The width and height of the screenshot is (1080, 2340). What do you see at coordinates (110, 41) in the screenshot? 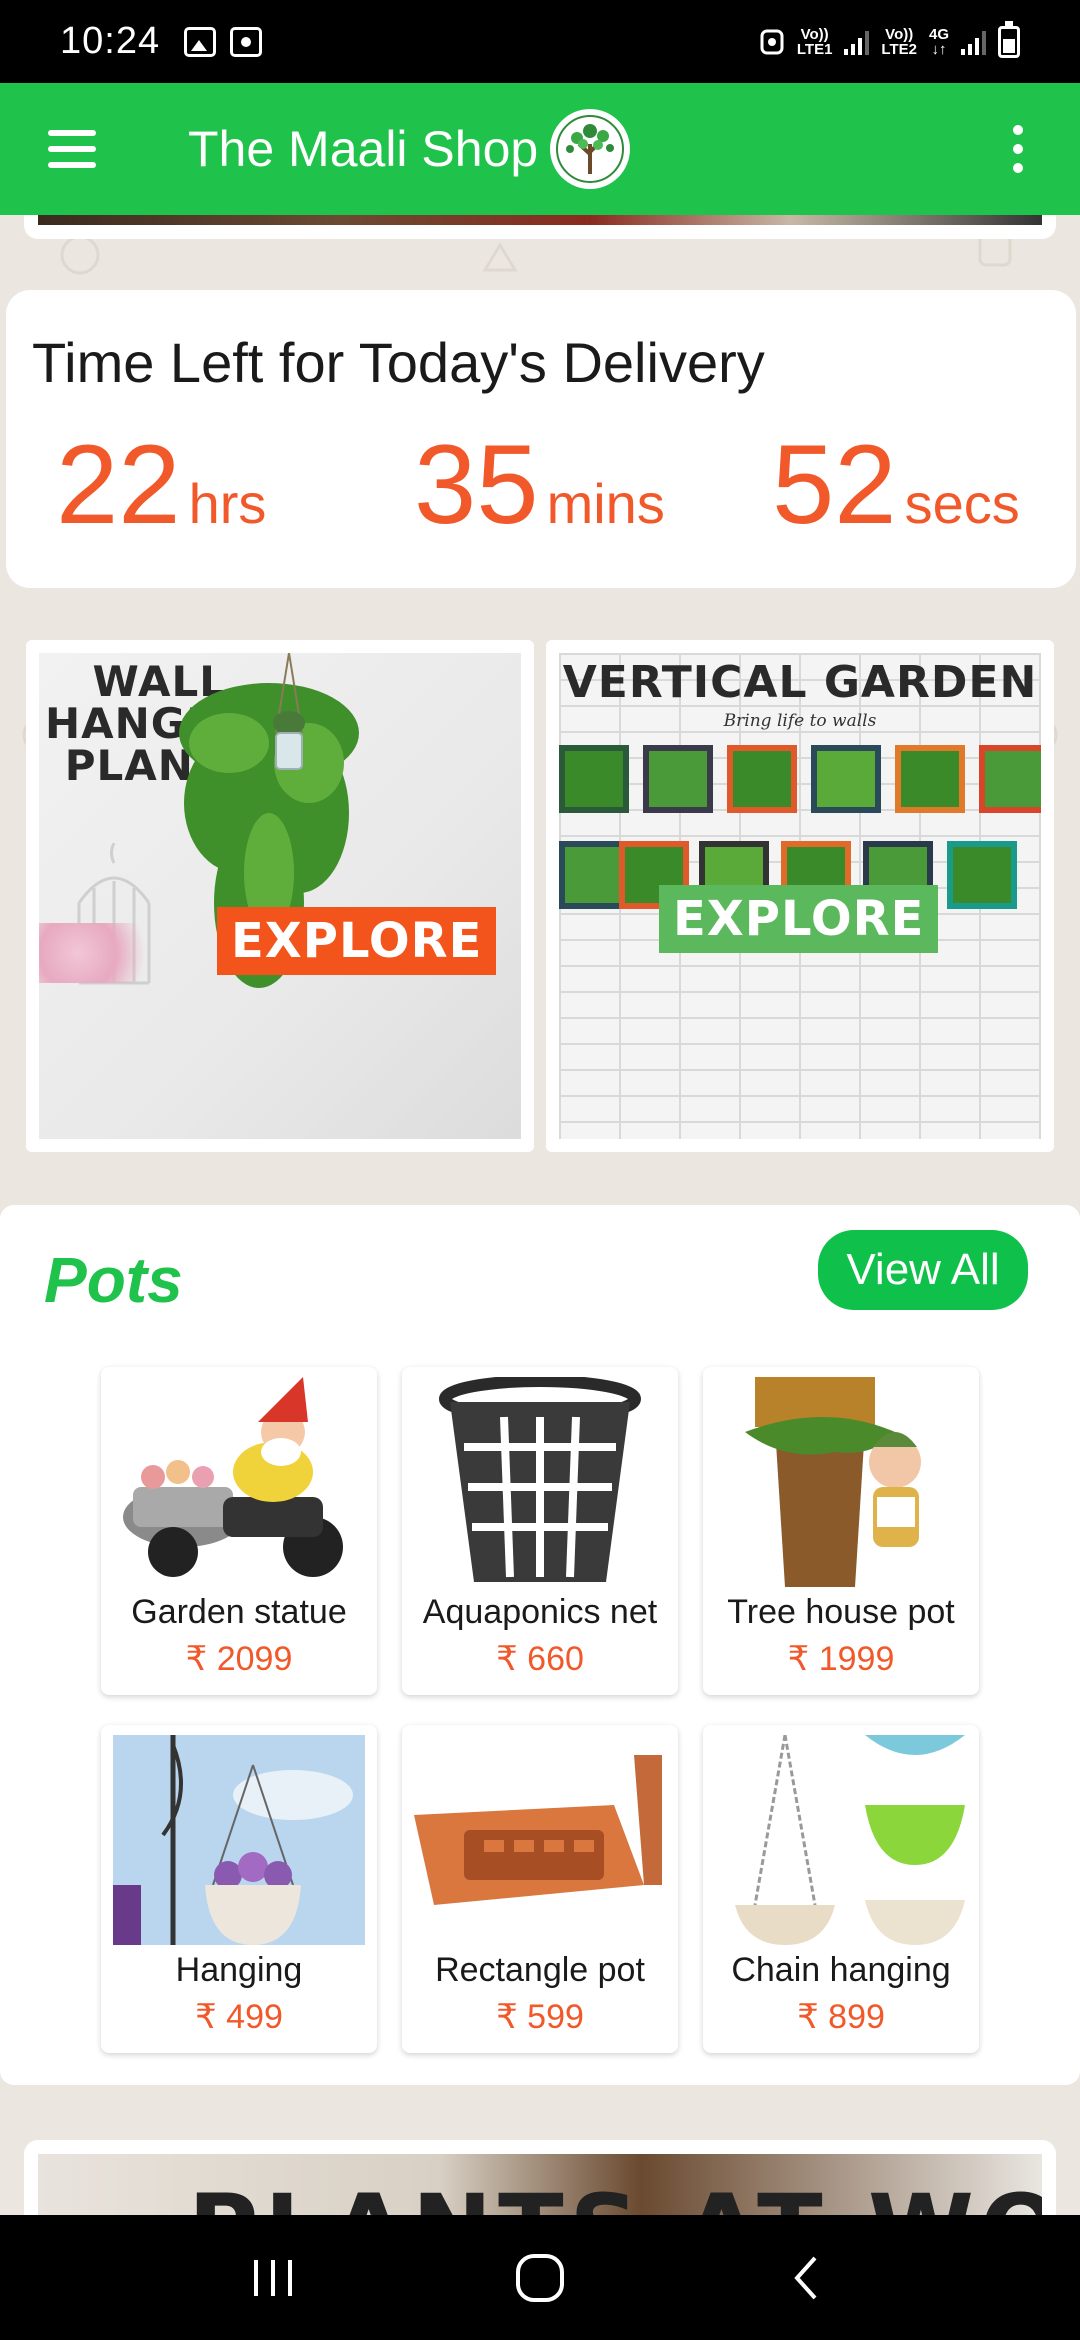
I see `status-time: 10:24` at bounding box center [110, 41].